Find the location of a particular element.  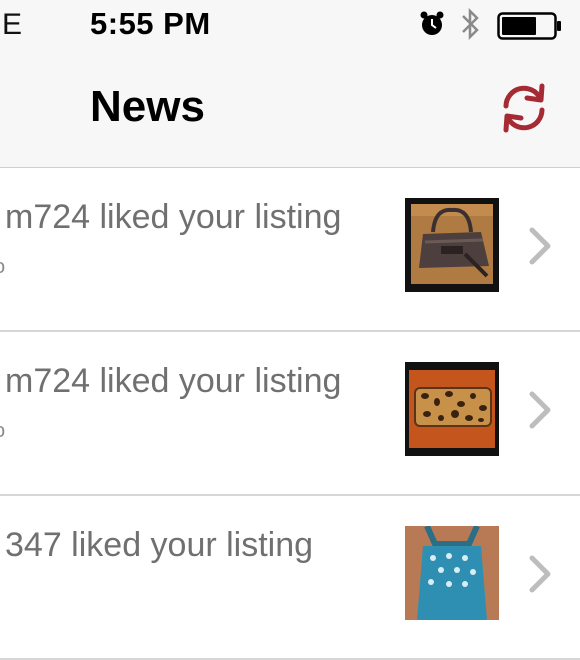

page-title: News is located at coordinates (147, 106).